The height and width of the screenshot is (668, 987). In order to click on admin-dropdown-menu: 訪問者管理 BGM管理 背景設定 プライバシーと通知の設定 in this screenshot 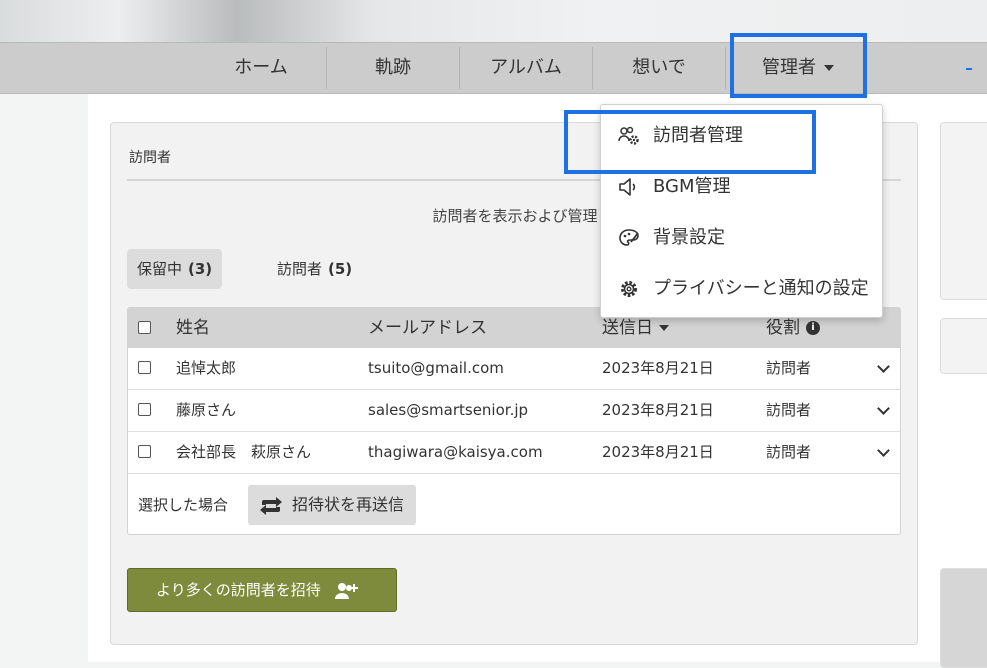, I will do `click(741, 211)`.